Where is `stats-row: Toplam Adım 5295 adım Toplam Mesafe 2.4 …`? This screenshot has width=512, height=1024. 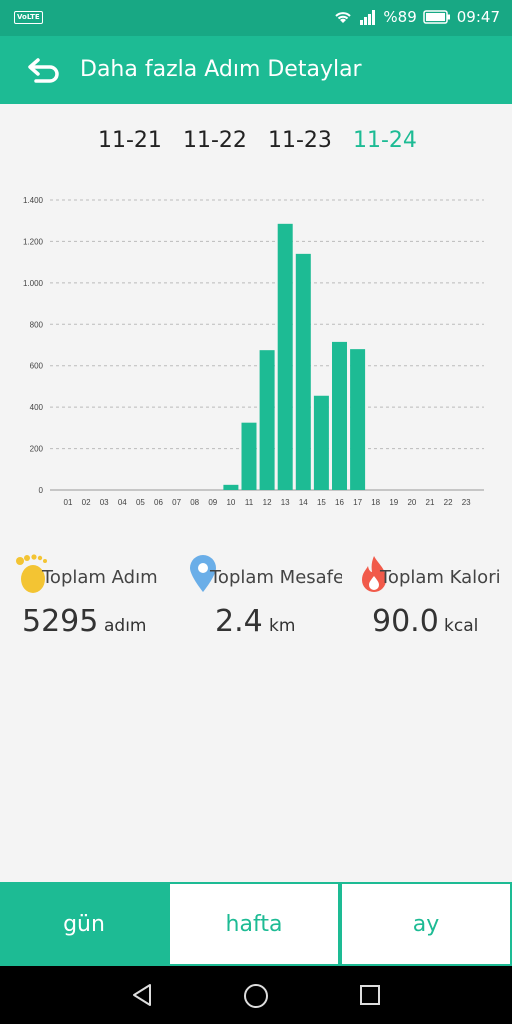
stats-row: Toplam Adım 5295 adım Toplam Mesafe 2.4 … is located at coordinates (256, 600).